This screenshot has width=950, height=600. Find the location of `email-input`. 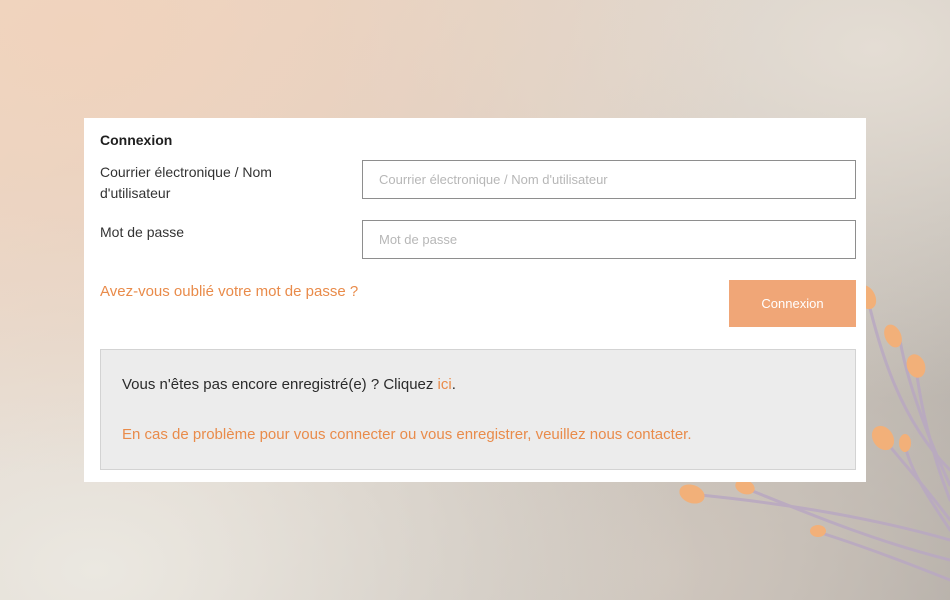

email-input is located at coordinates (609, 179).